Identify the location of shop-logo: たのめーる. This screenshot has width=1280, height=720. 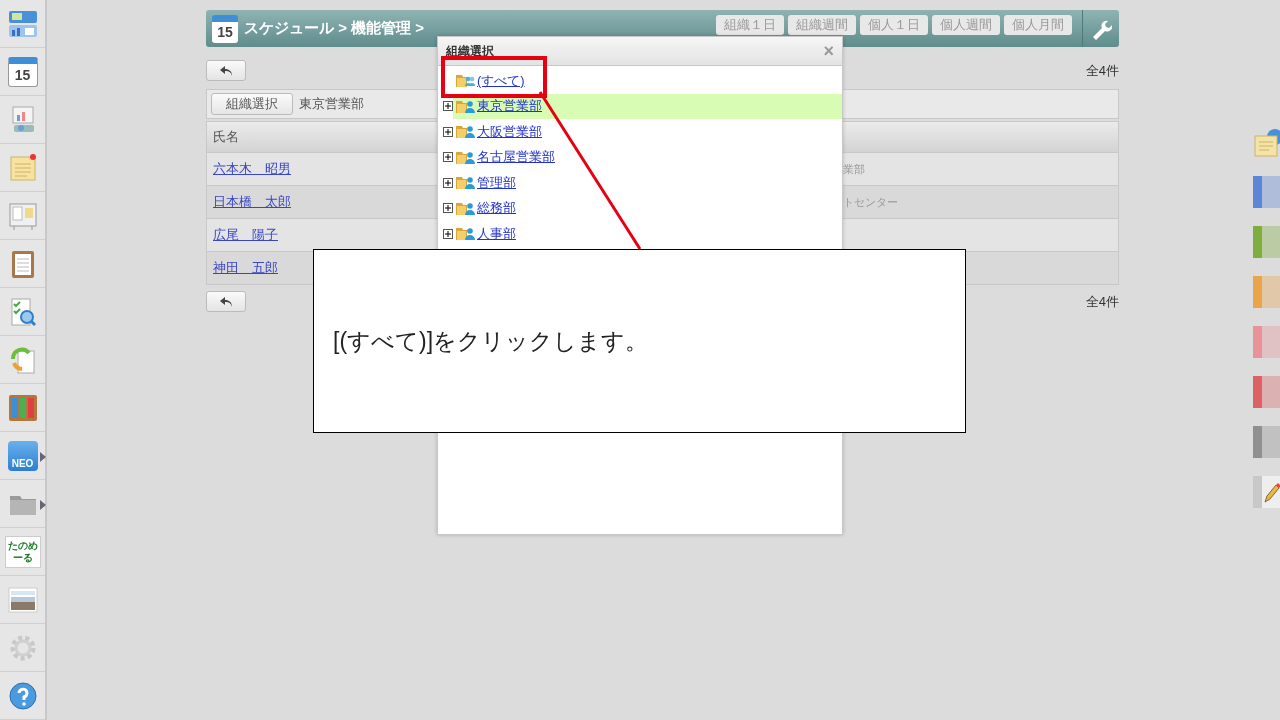
(22, 551).